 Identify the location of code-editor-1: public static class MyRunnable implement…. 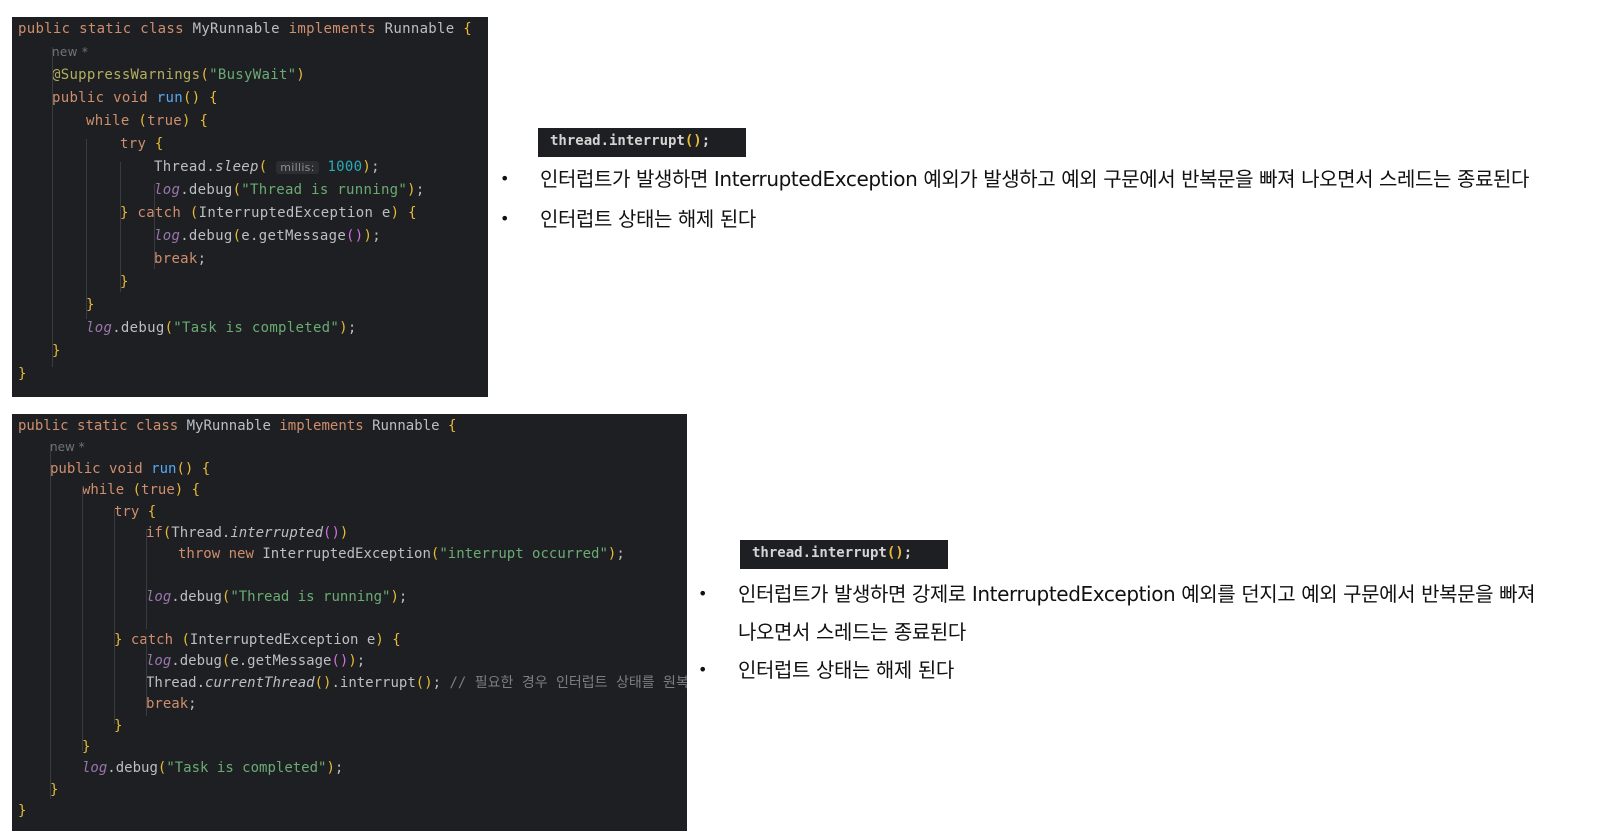
(250, 207).